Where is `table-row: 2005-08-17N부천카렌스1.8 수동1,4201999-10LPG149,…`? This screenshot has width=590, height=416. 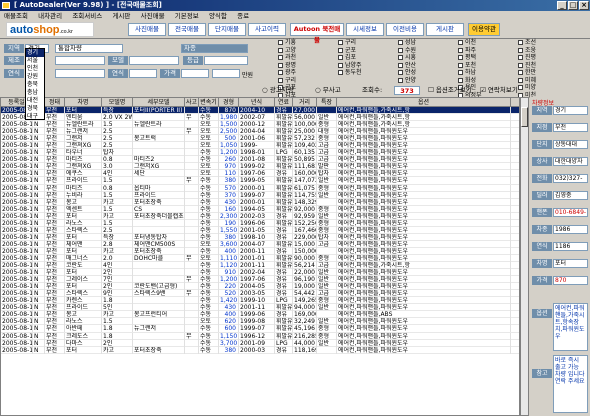
table-row: 2005-08-17N부천카렌스1.8 수동1,4201999-10LPG149,… is located at coordinates (260, 301).